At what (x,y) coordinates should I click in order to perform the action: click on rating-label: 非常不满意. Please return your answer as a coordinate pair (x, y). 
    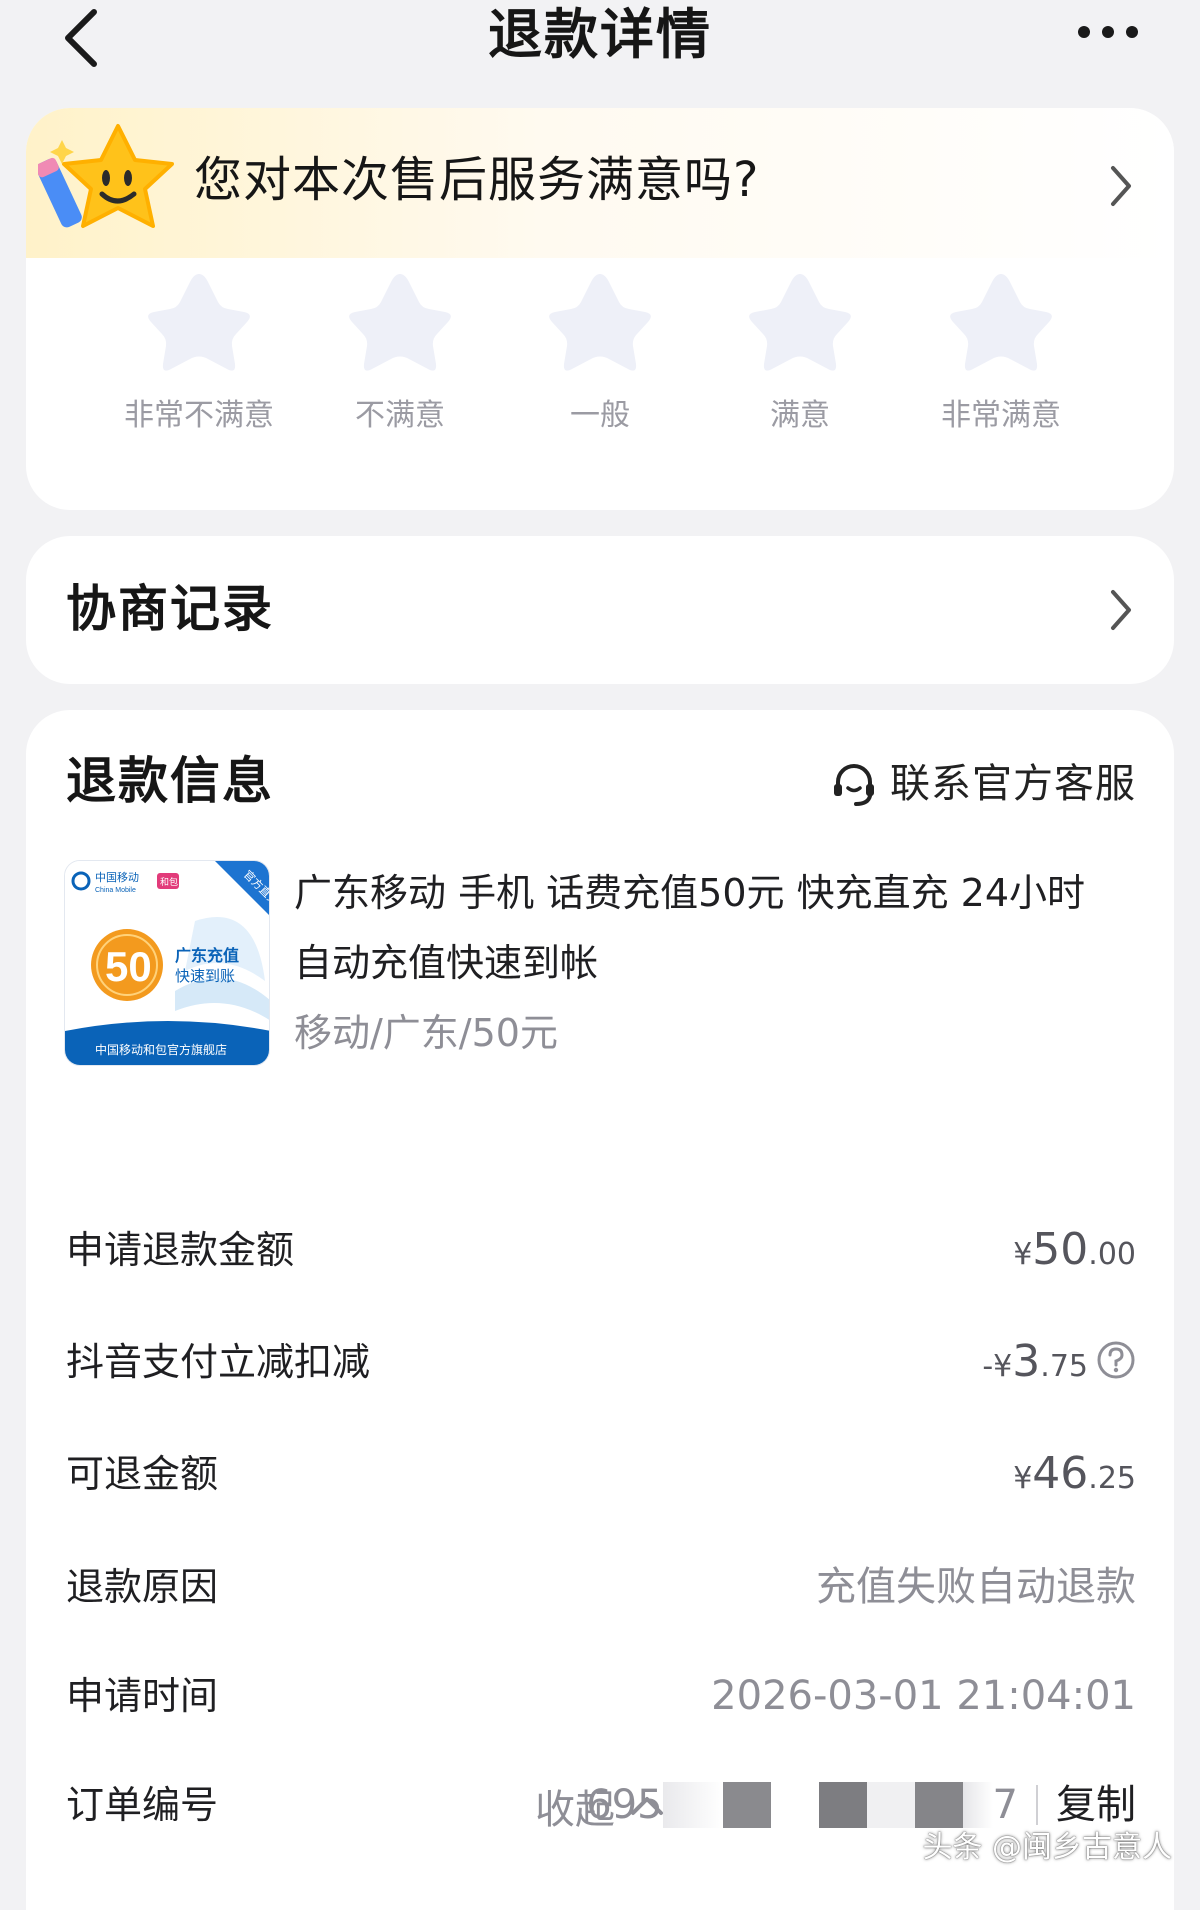
    Looking at the image, I should click on (199, 415).